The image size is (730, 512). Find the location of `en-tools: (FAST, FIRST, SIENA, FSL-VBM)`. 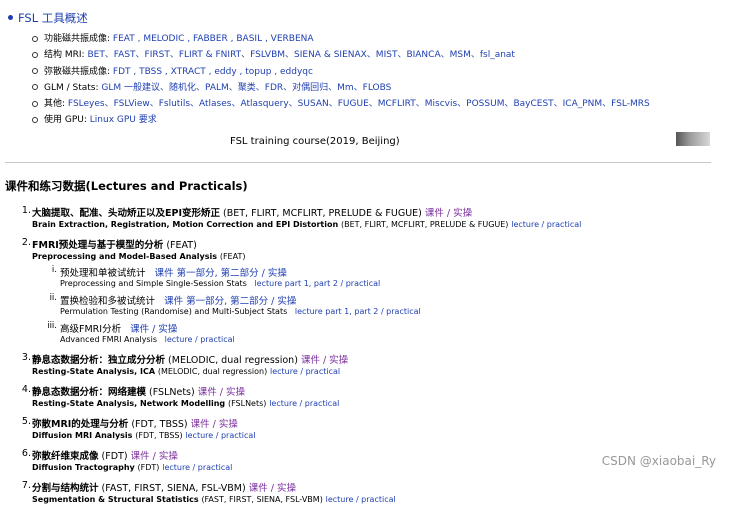

en-tools: (FAST, FIRST, SIENA, FSL-VBM) is located at coordinates (262, 499).